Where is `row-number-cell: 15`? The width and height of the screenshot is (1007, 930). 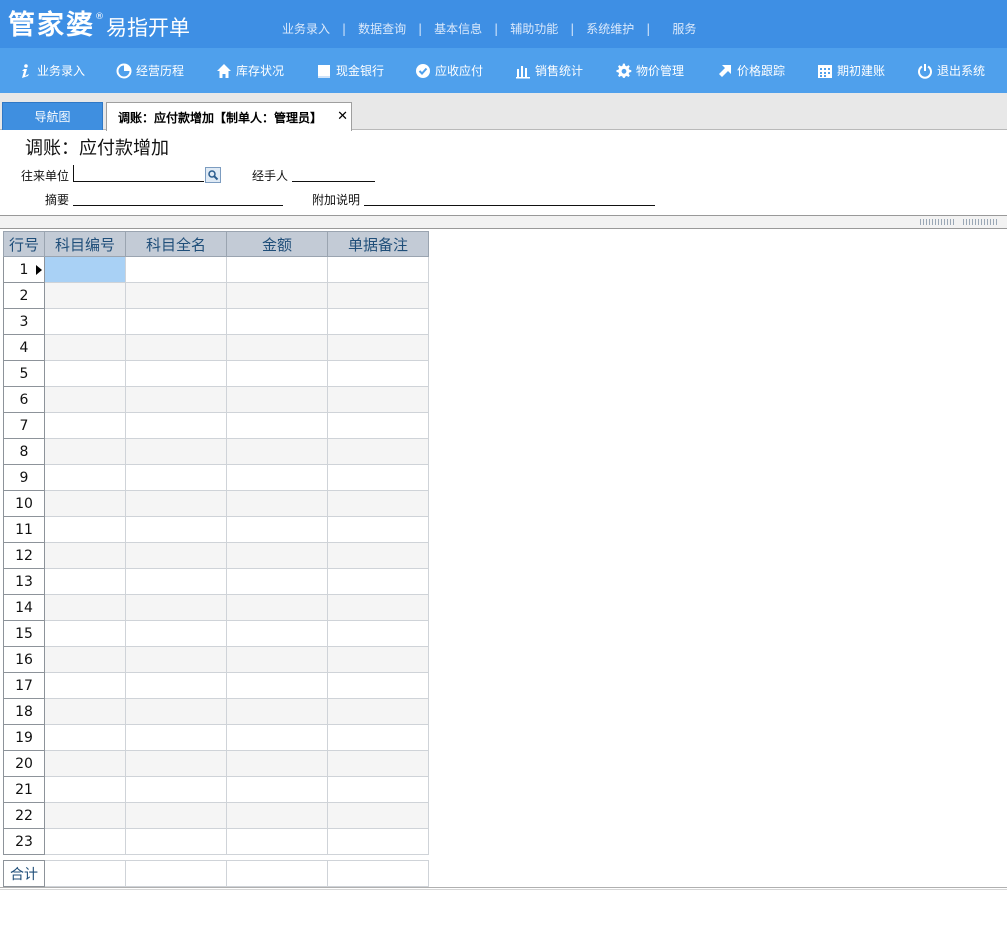
row-number-cell: 15 is located at coordinates (24, 633).